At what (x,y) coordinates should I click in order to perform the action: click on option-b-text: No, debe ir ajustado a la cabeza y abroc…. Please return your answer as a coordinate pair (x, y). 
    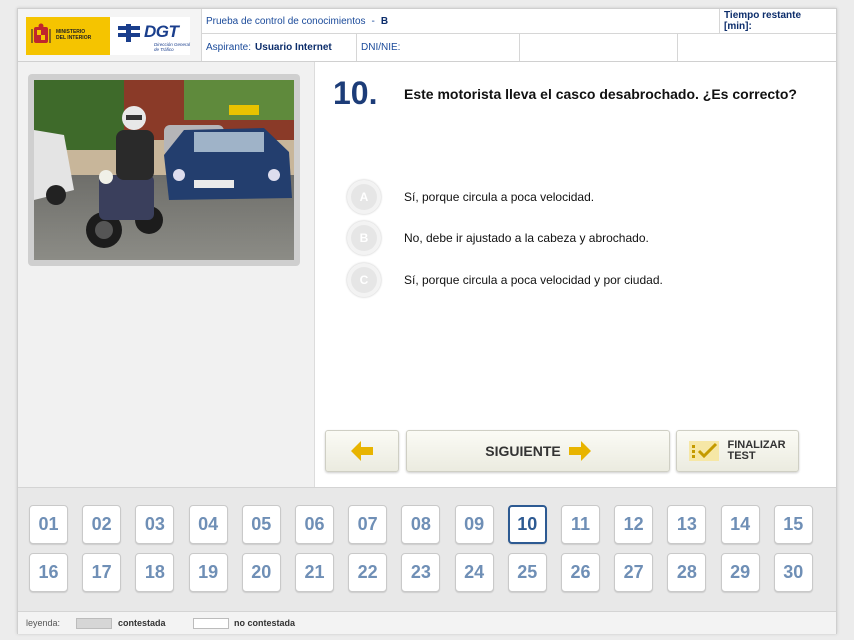
    Looking at the image, I should click on (526, 238).